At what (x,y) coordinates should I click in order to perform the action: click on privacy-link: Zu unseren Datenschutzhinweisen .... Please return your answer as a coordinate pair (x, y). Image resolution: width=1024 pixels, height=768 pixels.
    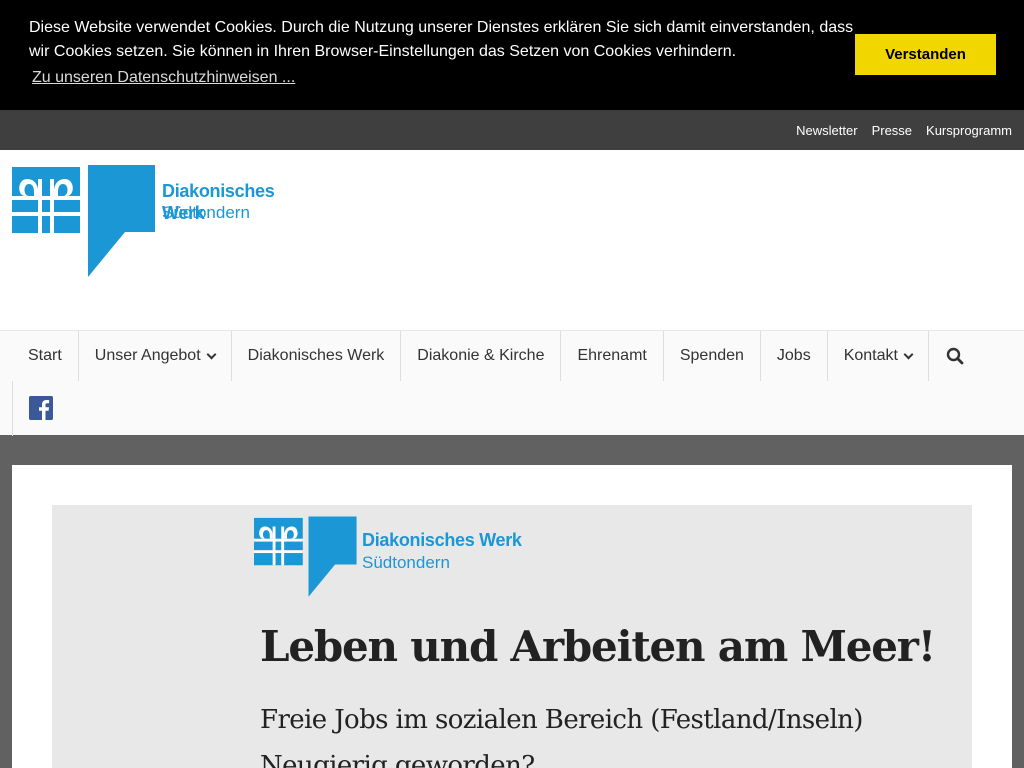
    Looking at the image, I should click on (163, 78).